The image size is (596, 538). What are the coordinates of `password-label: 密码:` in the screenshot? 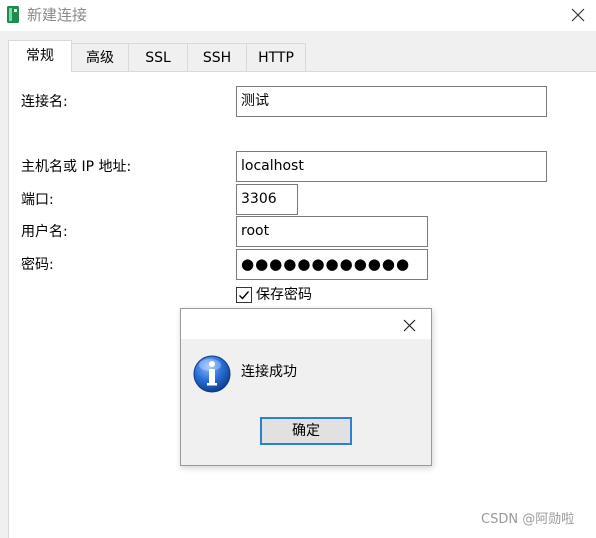 It's located at (37, 265).